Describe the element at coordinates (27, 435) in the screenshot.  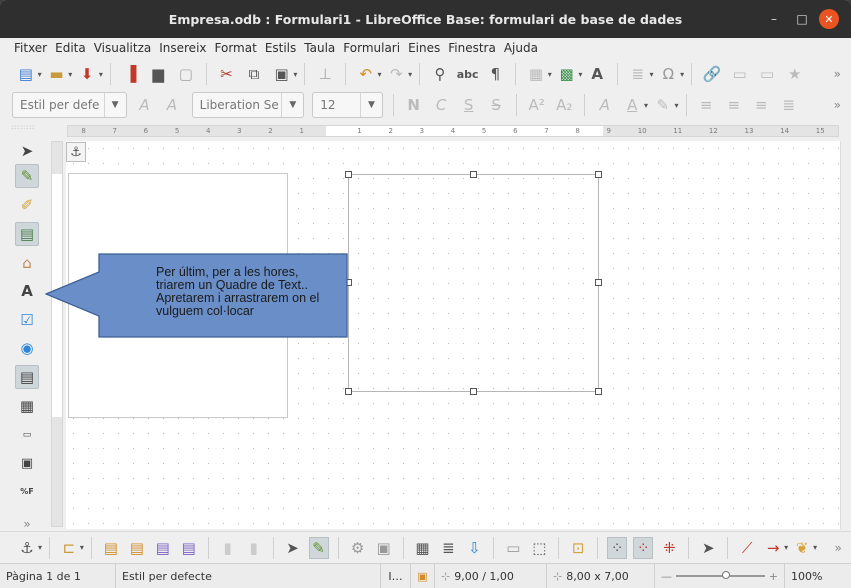
I see `push-button-icon: ▭` at that location.